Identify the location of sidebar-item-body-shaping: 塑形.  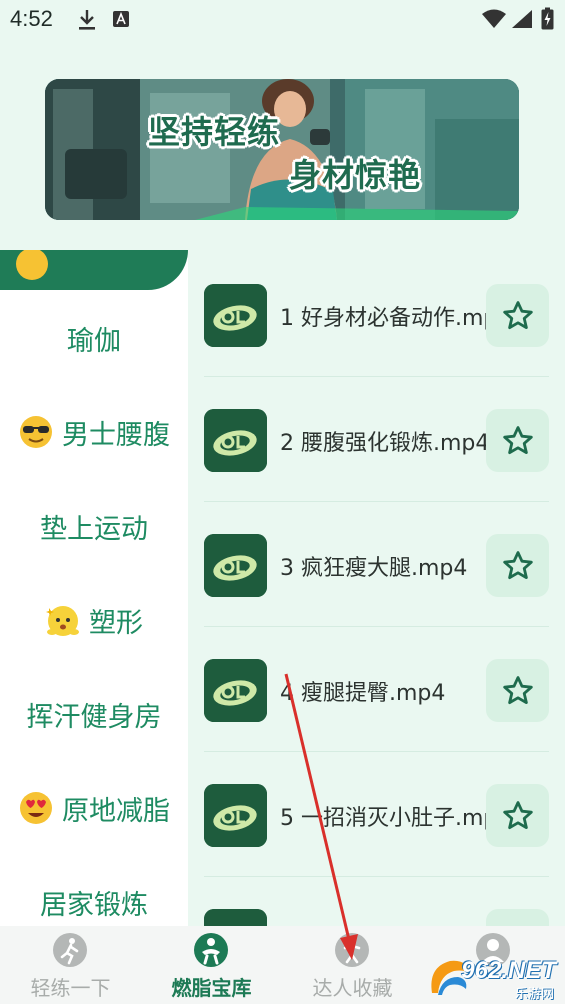
(94, 620).